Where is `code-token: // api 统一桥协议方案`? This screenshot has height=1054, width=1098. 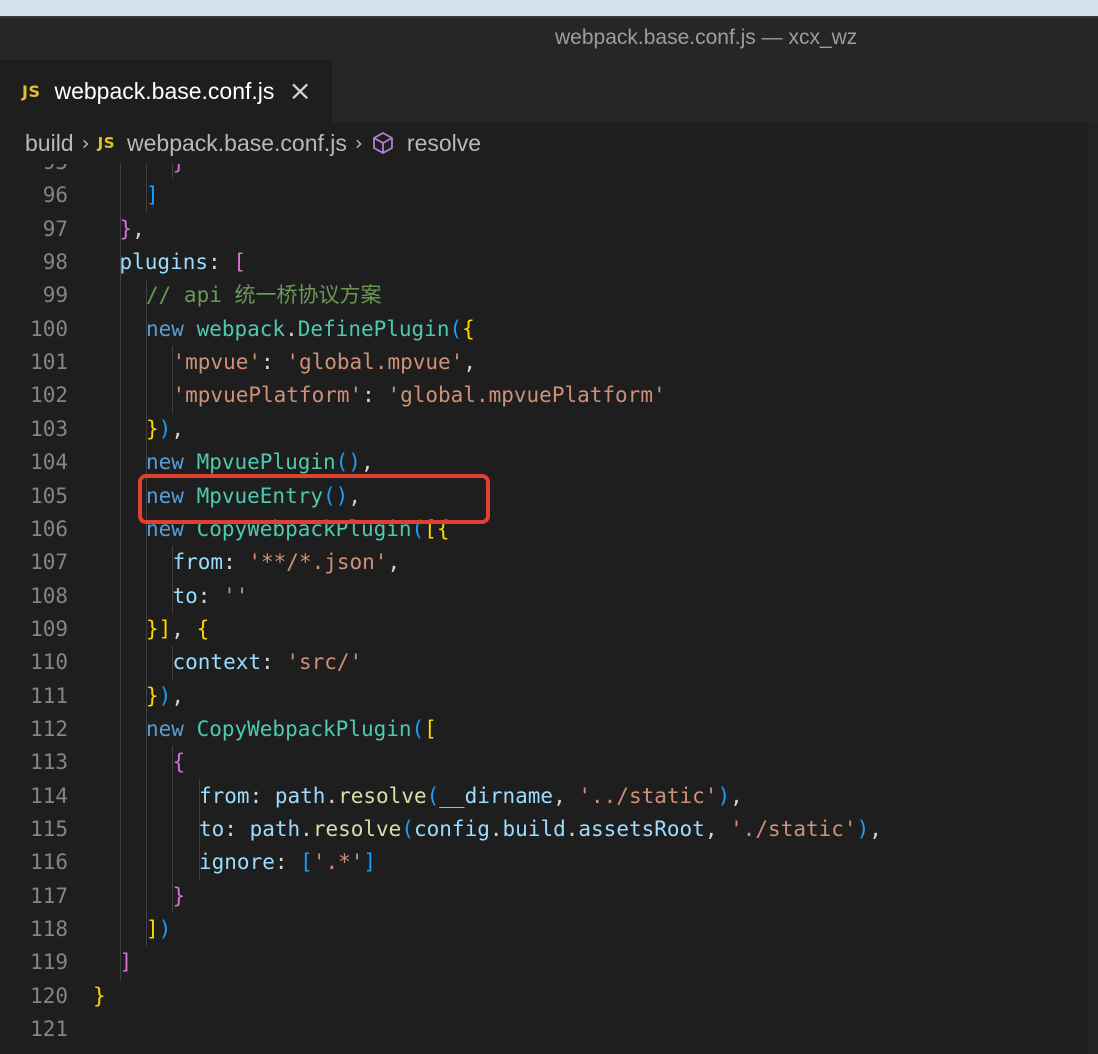
code-token: // api 统一桥协议方案 is located at coordinates (264, 295).